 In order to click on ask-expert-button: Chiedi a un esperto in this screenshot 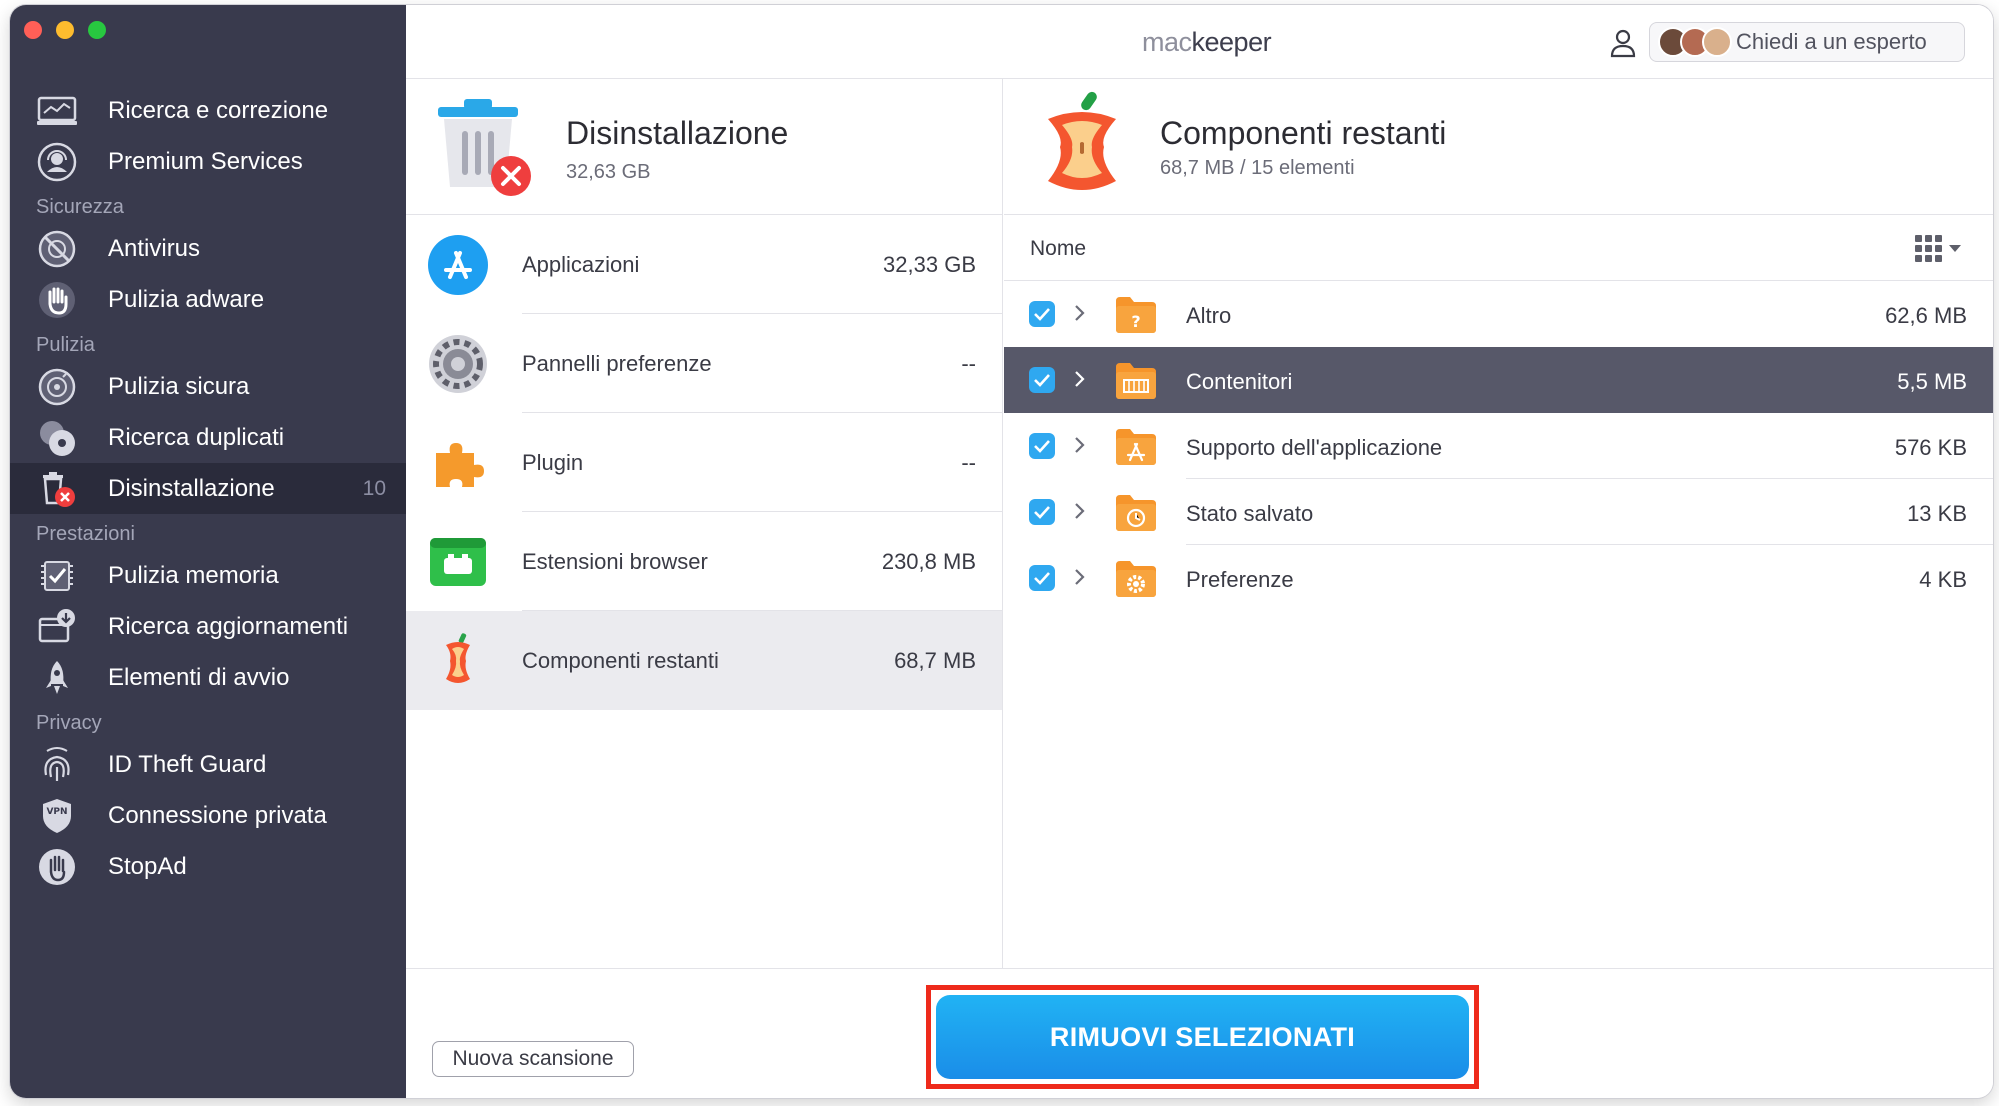, I will do `click(1807, 42)`.